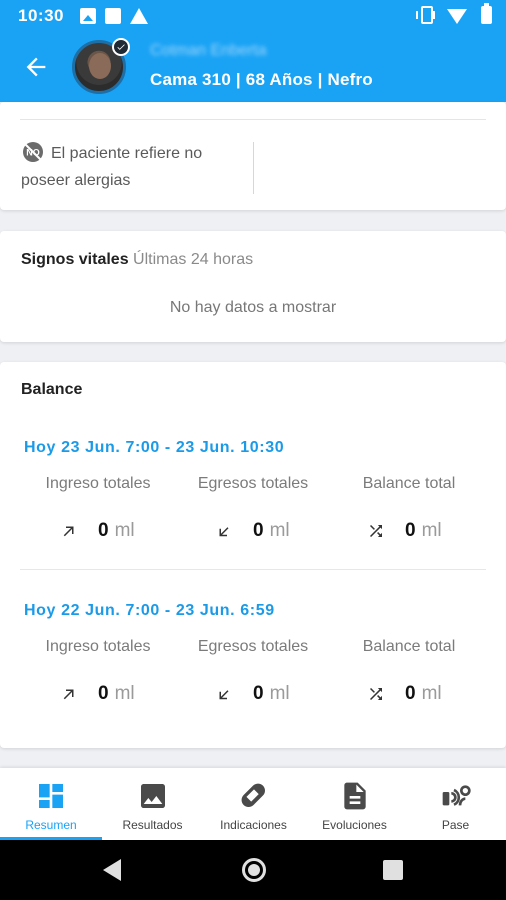 The image size is (506, 900). What do you see at coordinates (41, 15) in the screenshot?
I see `status-time: 10:30` at bounding box center [41, 15].